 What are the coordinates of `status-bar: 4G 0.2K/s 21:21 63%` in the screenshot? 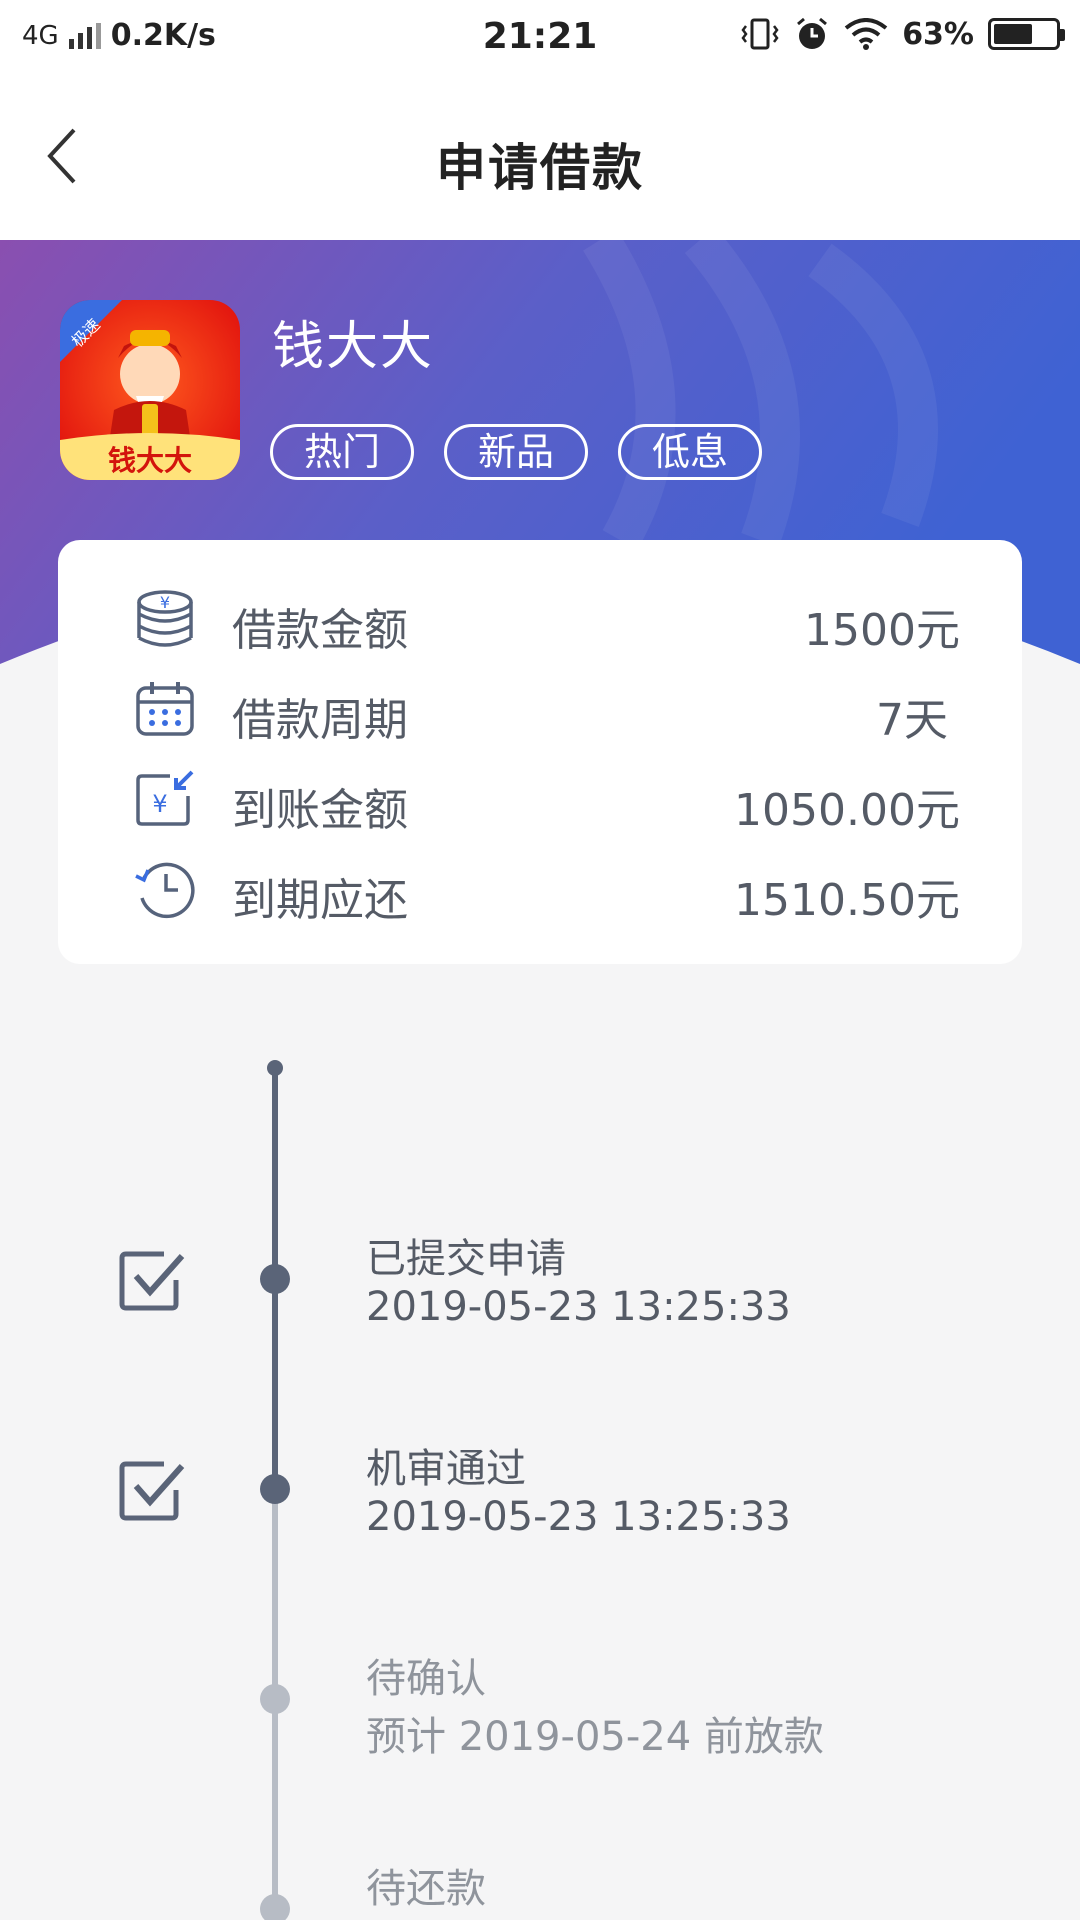 It's located at (540, 38).